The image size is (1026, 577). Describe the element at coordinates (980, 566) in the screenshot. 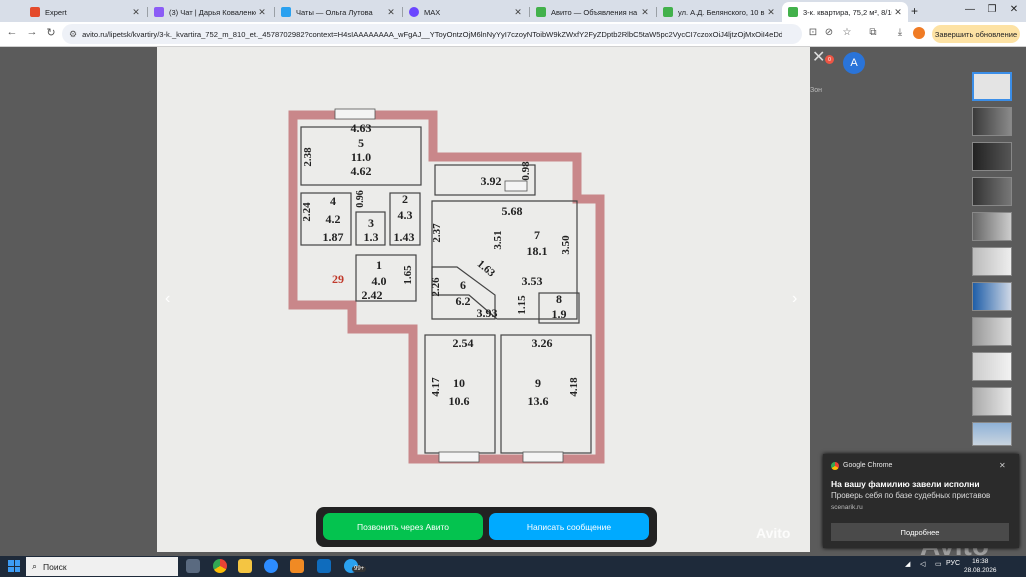

I see `clock: 16:38 28.08.2026` at that location.